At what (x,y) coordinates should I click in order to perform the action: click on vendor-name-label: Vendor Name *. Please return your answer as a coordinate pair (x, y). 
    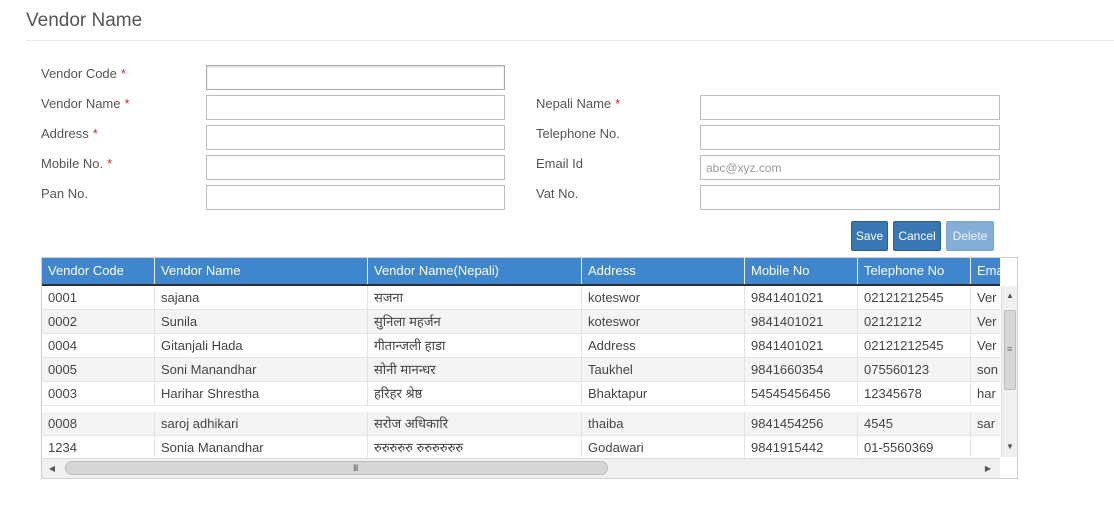
    Looking at the image, I should click on (85, 103).